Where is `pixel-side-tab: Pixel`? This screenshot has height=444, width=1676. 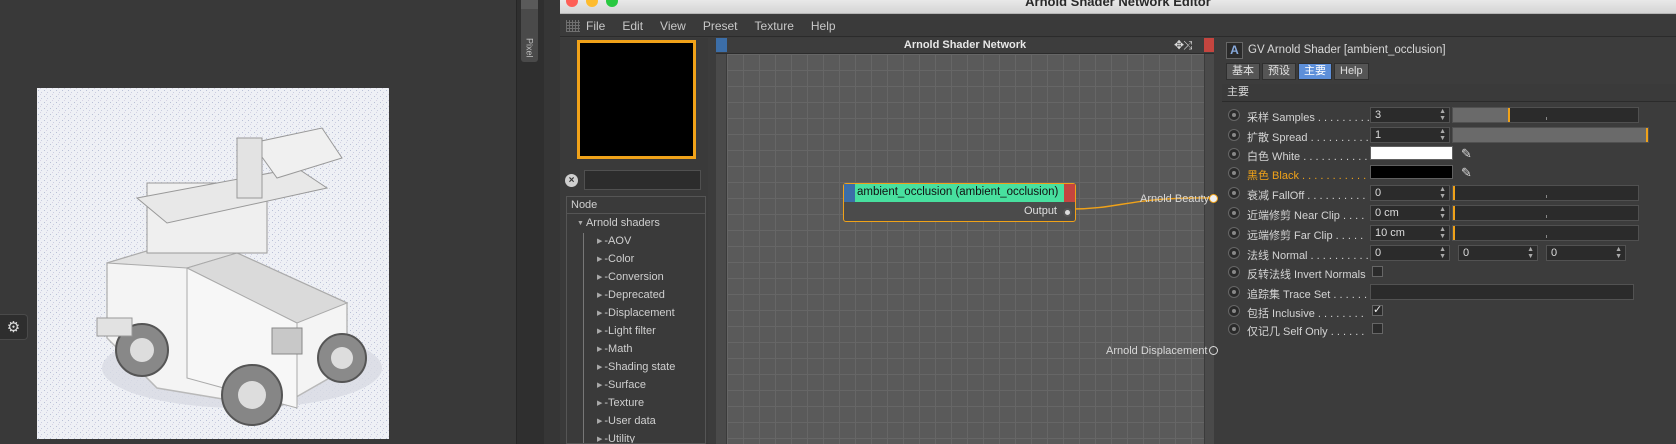 pixel-side-tab: Pixel is located at coordinates (529, 31).